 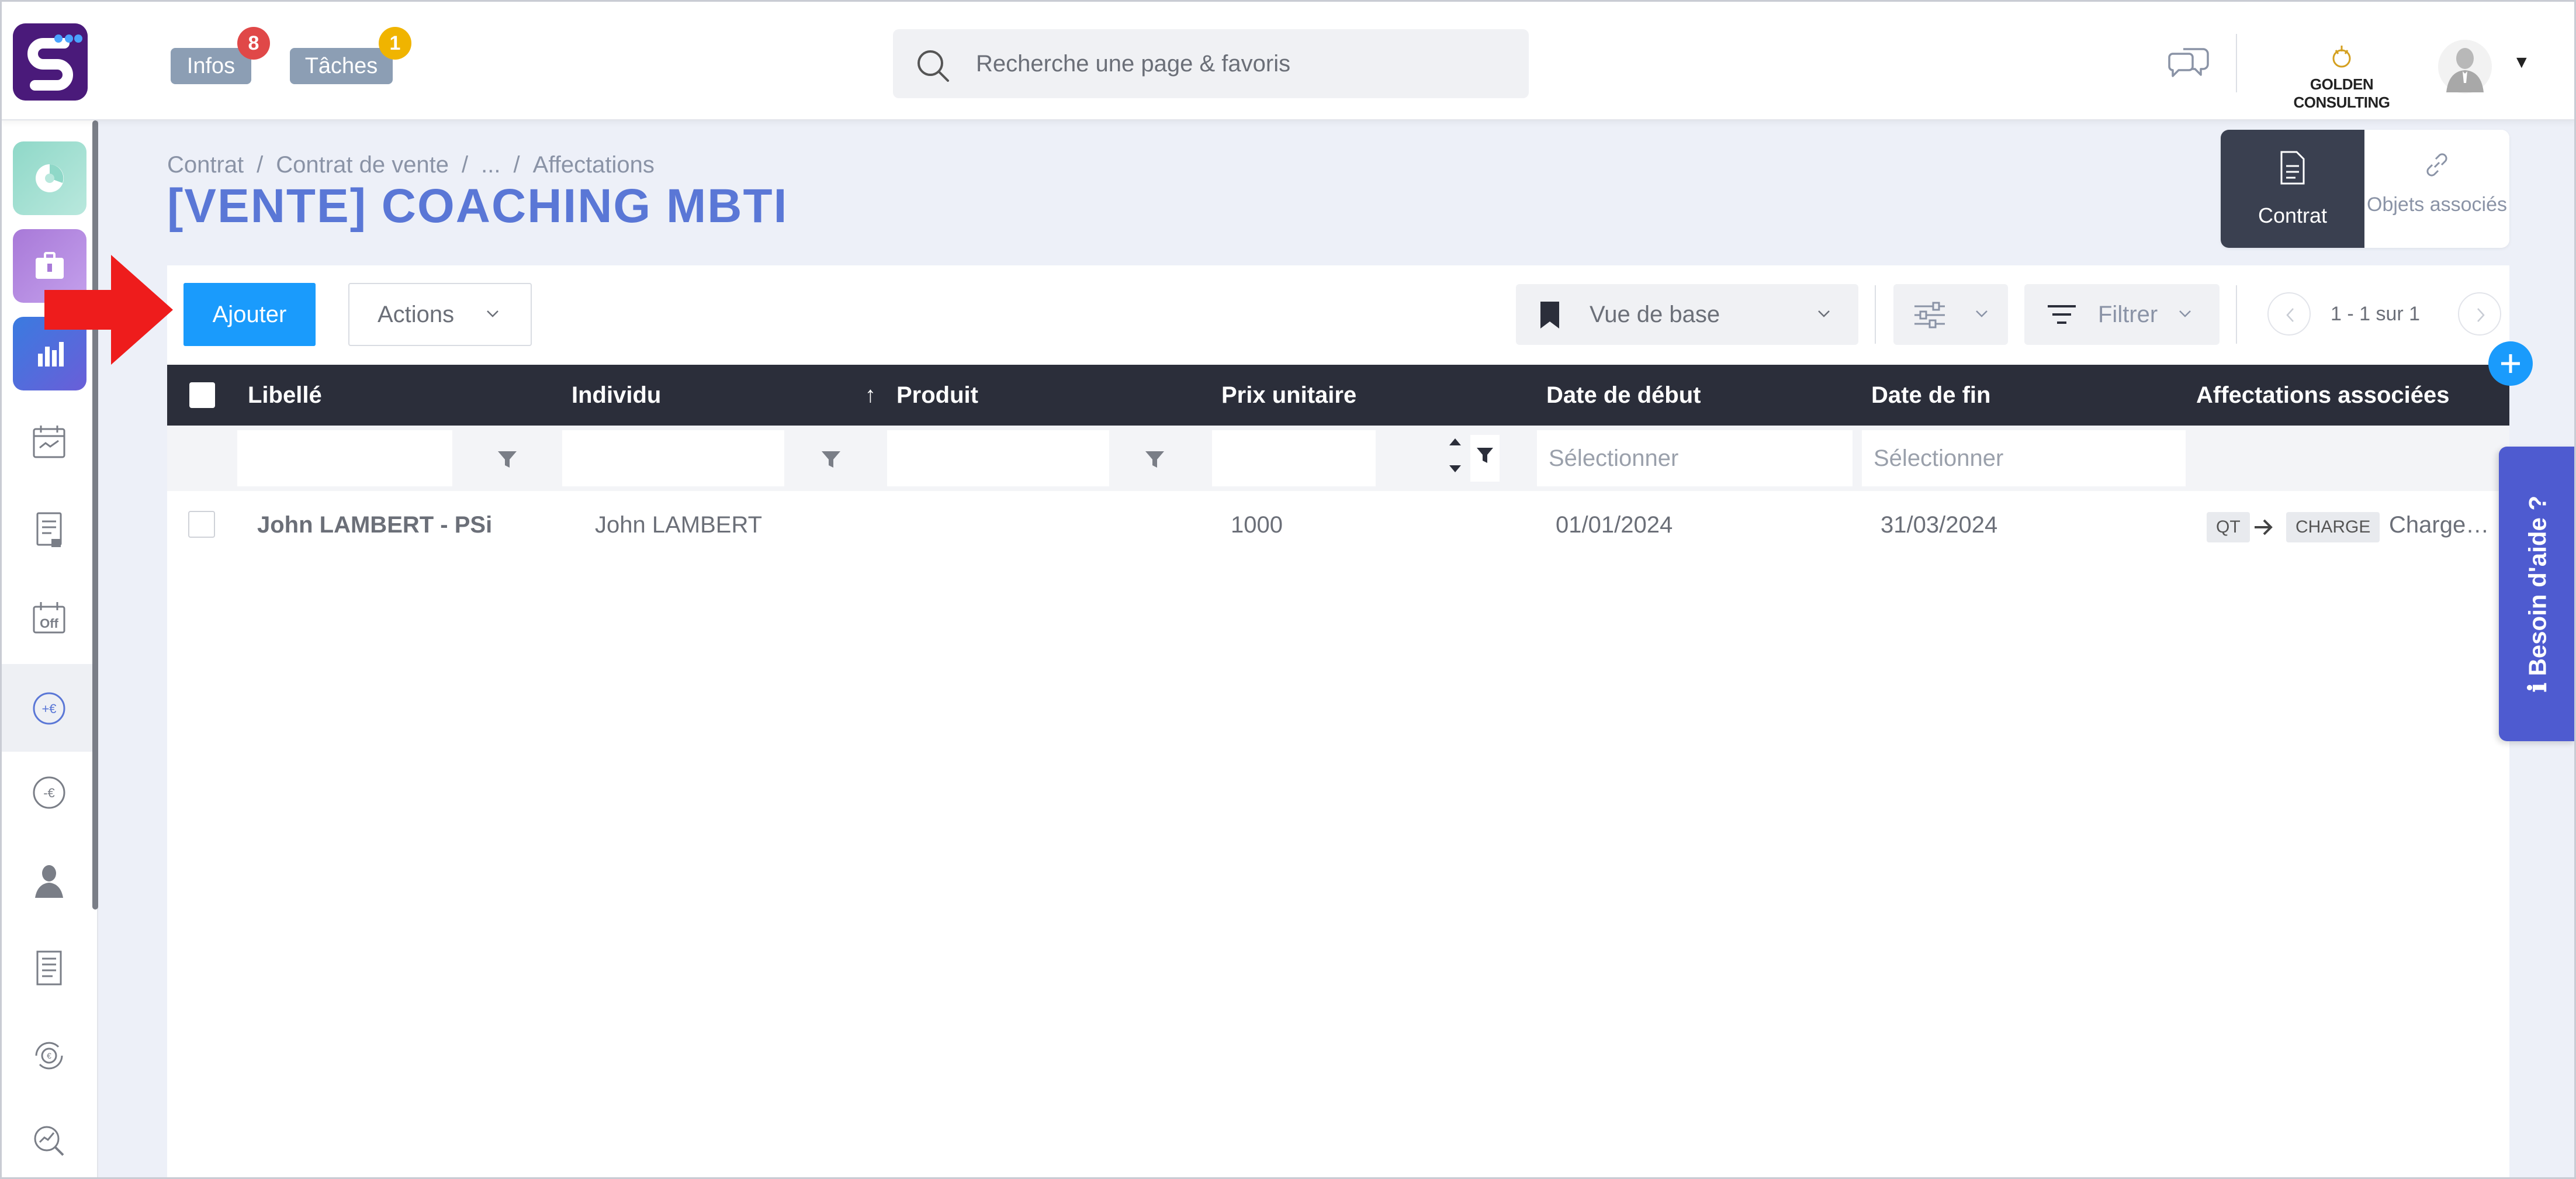 What do you see at coordinates (1939, 525) in the screenshot?
I see `cell-date-fin: 31/03/2024` at bounding box center [1939, 525].